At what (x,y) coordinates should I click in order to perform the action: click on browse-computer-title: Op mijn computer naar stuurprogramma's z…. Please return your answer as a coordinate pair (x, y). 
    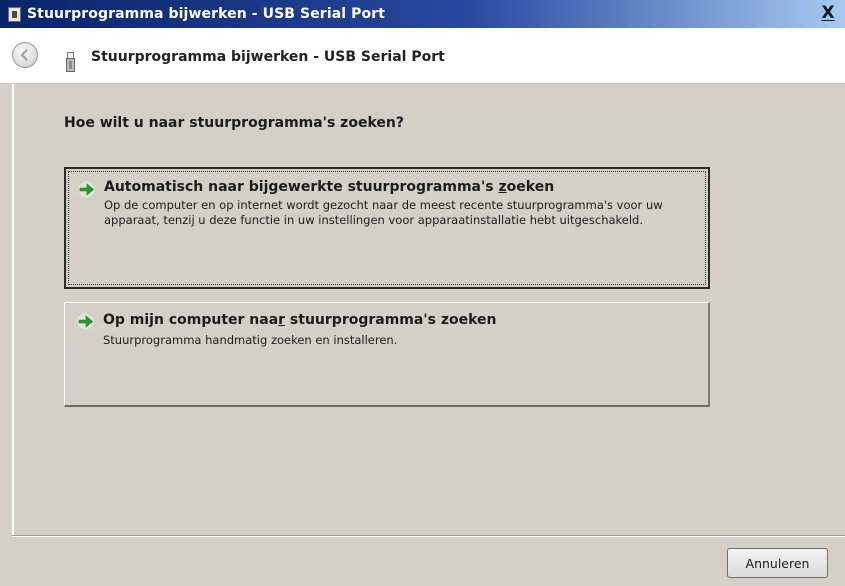
    Looking at the image, I should click on (300, 320).